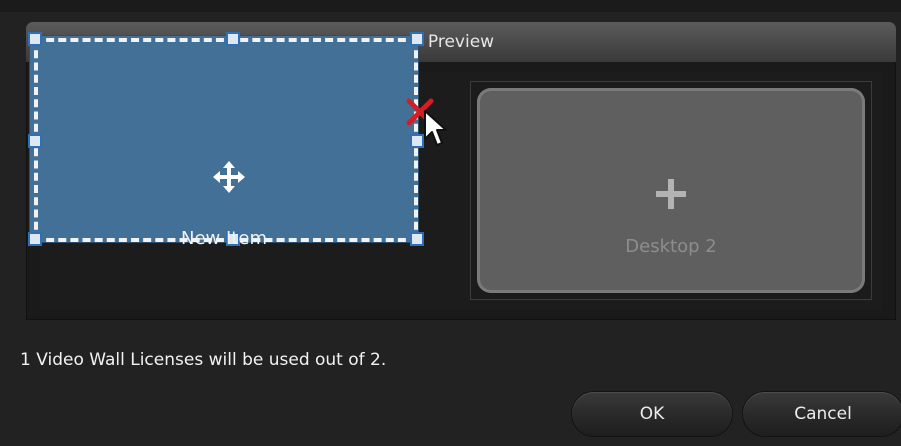 This screenshot has height=446, width=901. I want to click on resize-handle-top-left, so click(35, 39).